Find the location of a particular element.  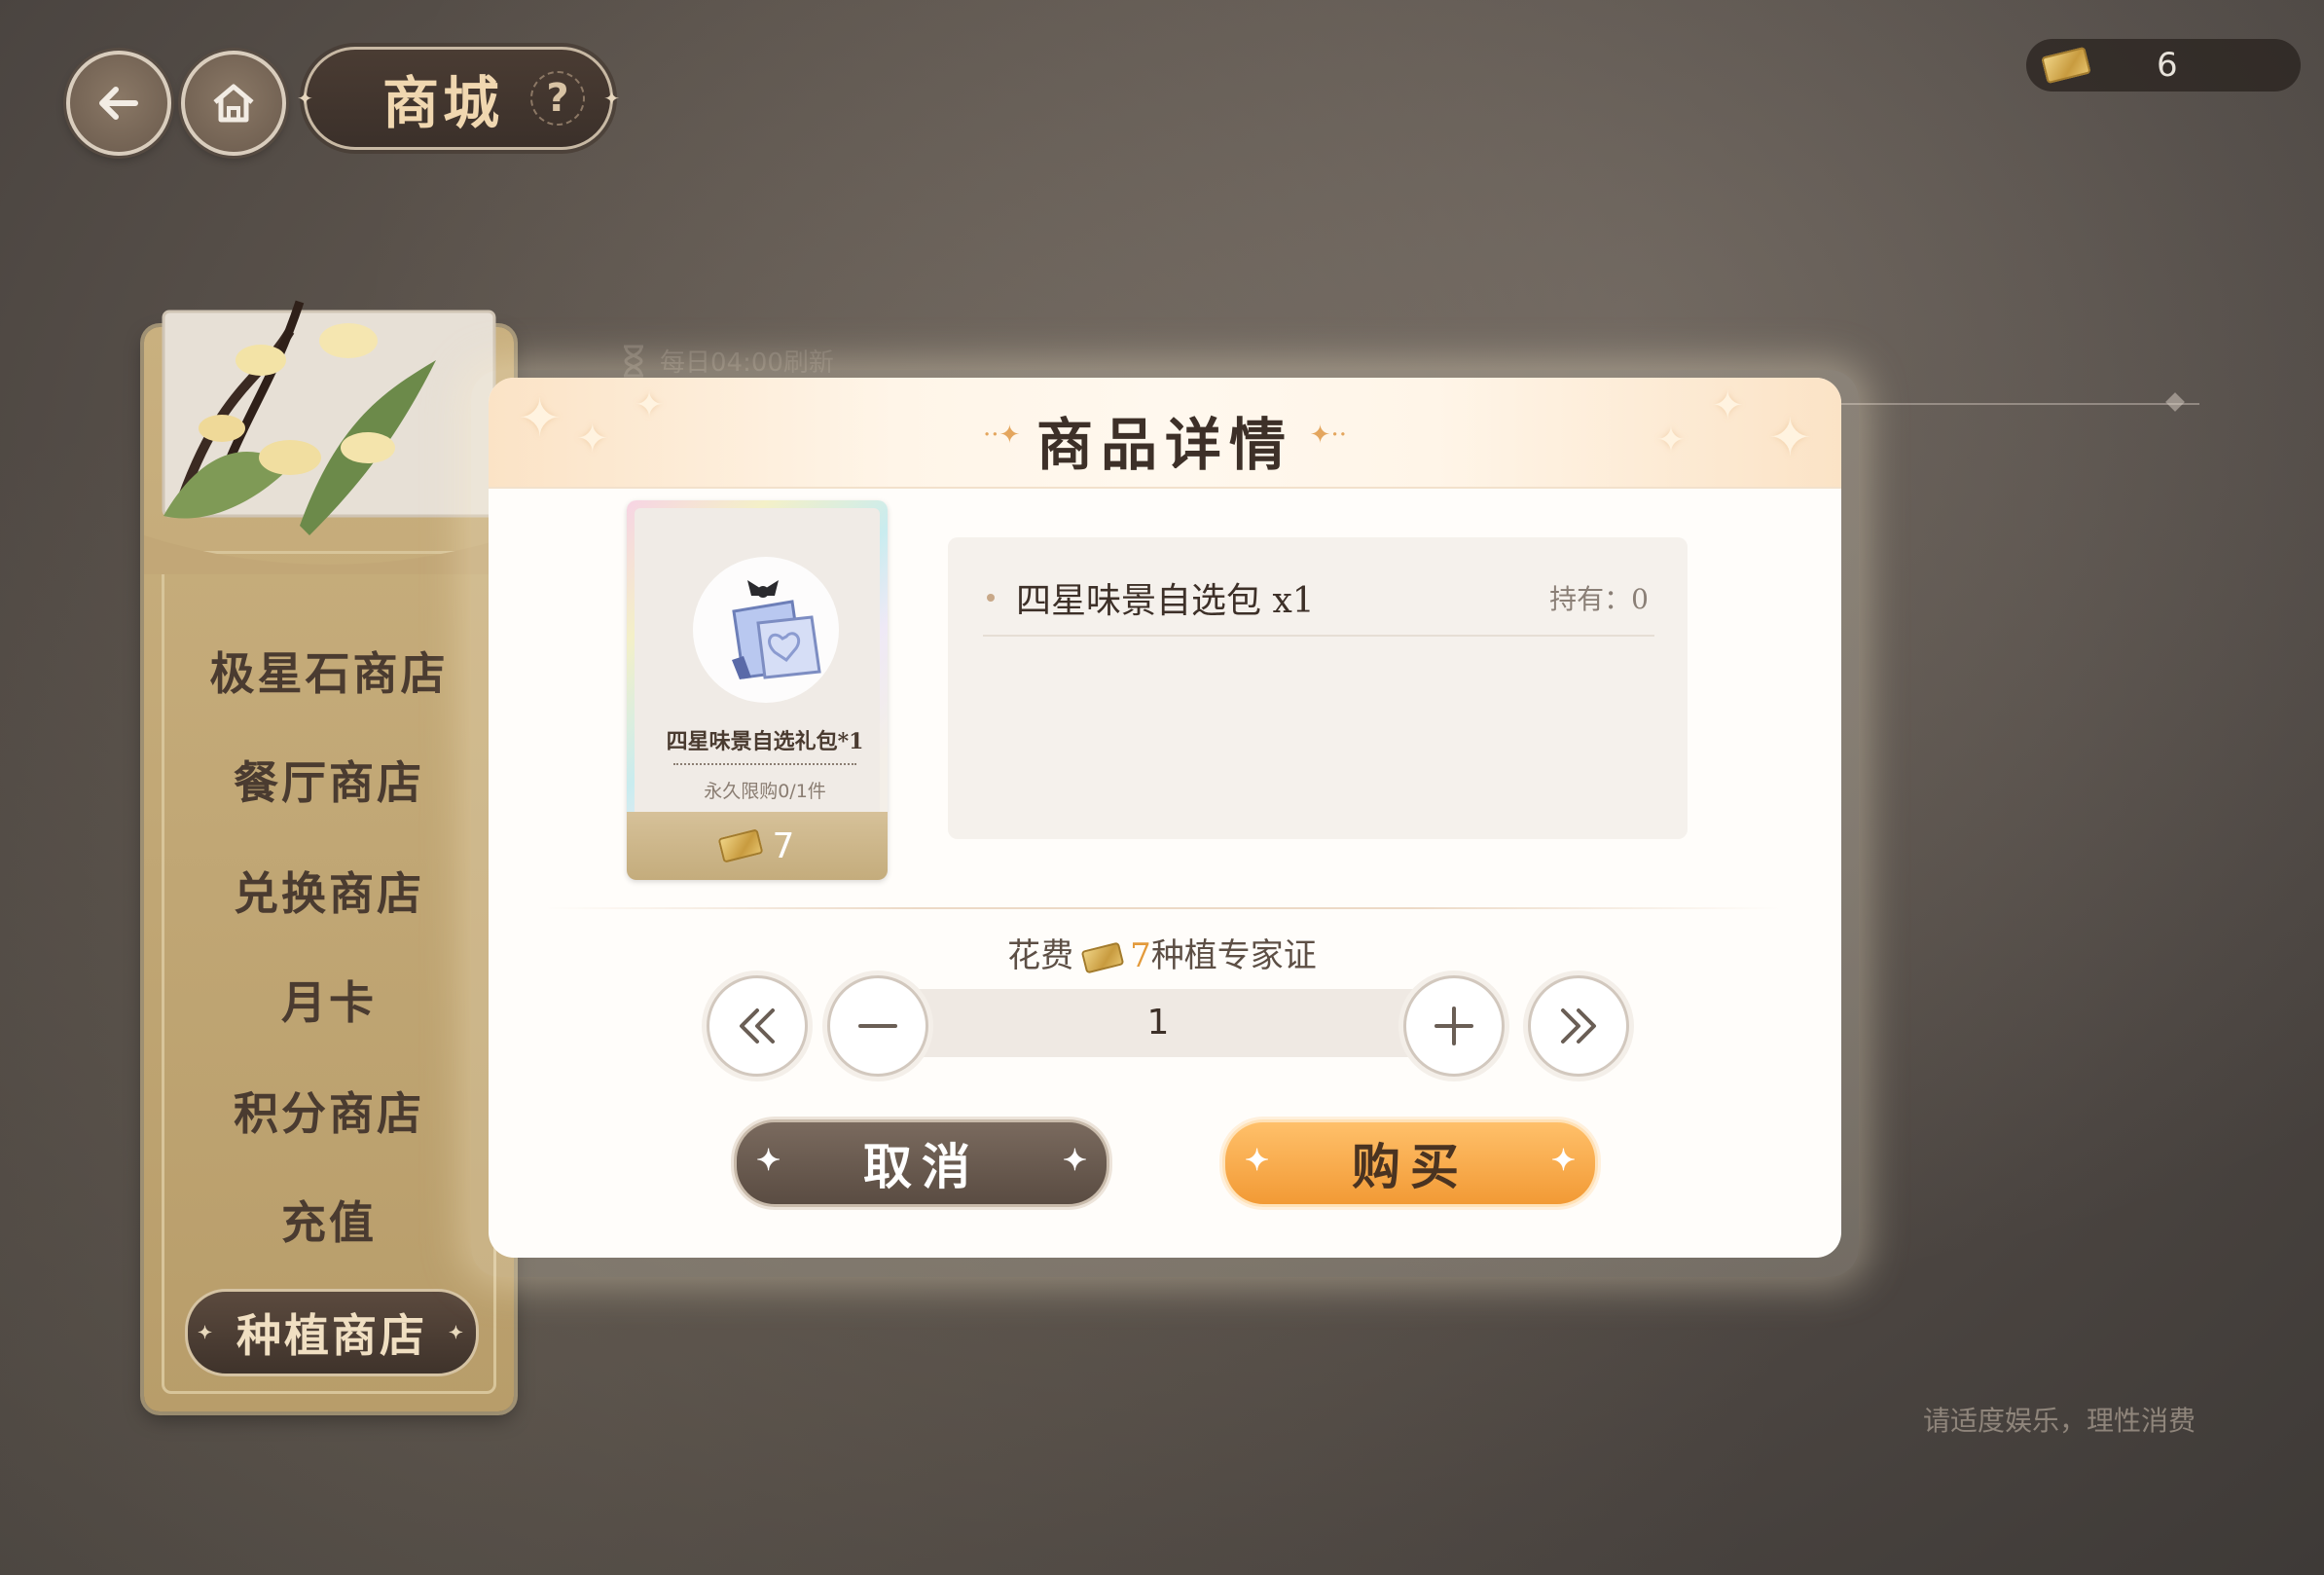

minus-icon is located at coordinates (877, 1026).